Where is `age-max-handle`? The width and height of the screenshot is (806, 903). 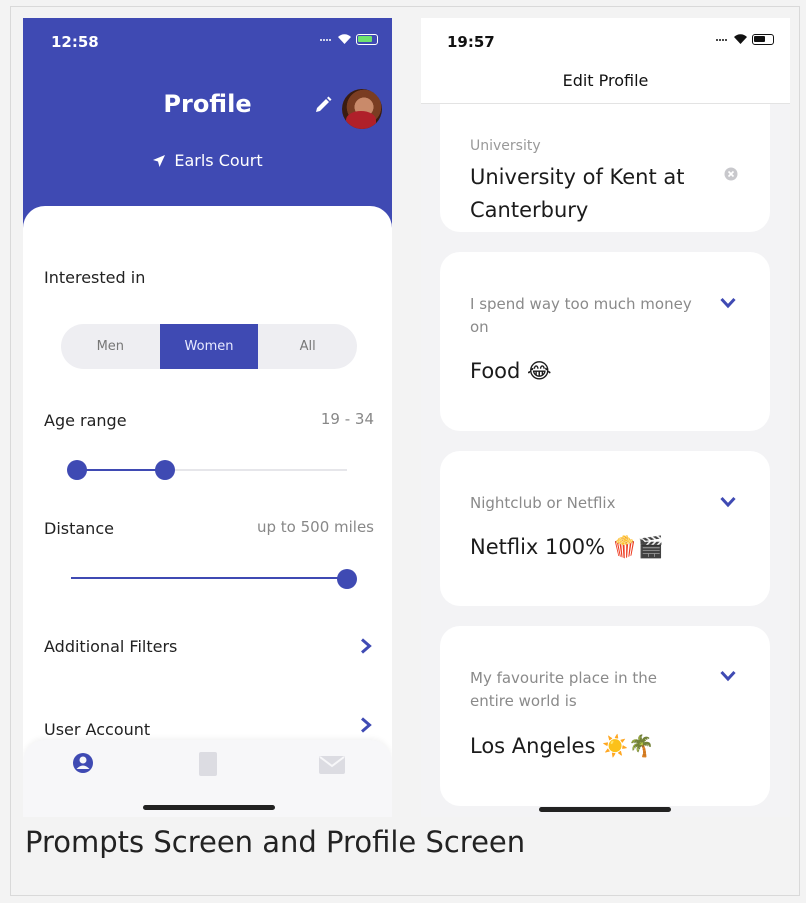
age-max-handle is located at coordinates (165, 470).